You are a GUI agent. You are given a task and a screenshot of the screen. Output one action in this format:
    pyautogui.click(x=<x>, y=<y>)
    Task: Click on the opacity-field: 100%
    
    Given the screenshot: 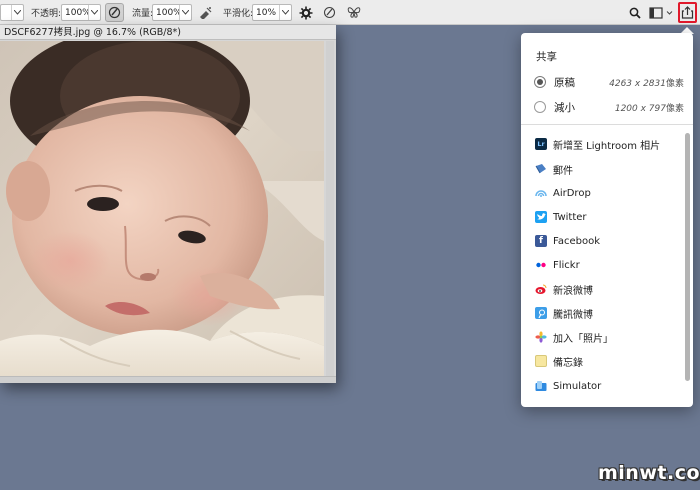 What is the action you would take?
    pyautogui.click(x=81, y=12)
    